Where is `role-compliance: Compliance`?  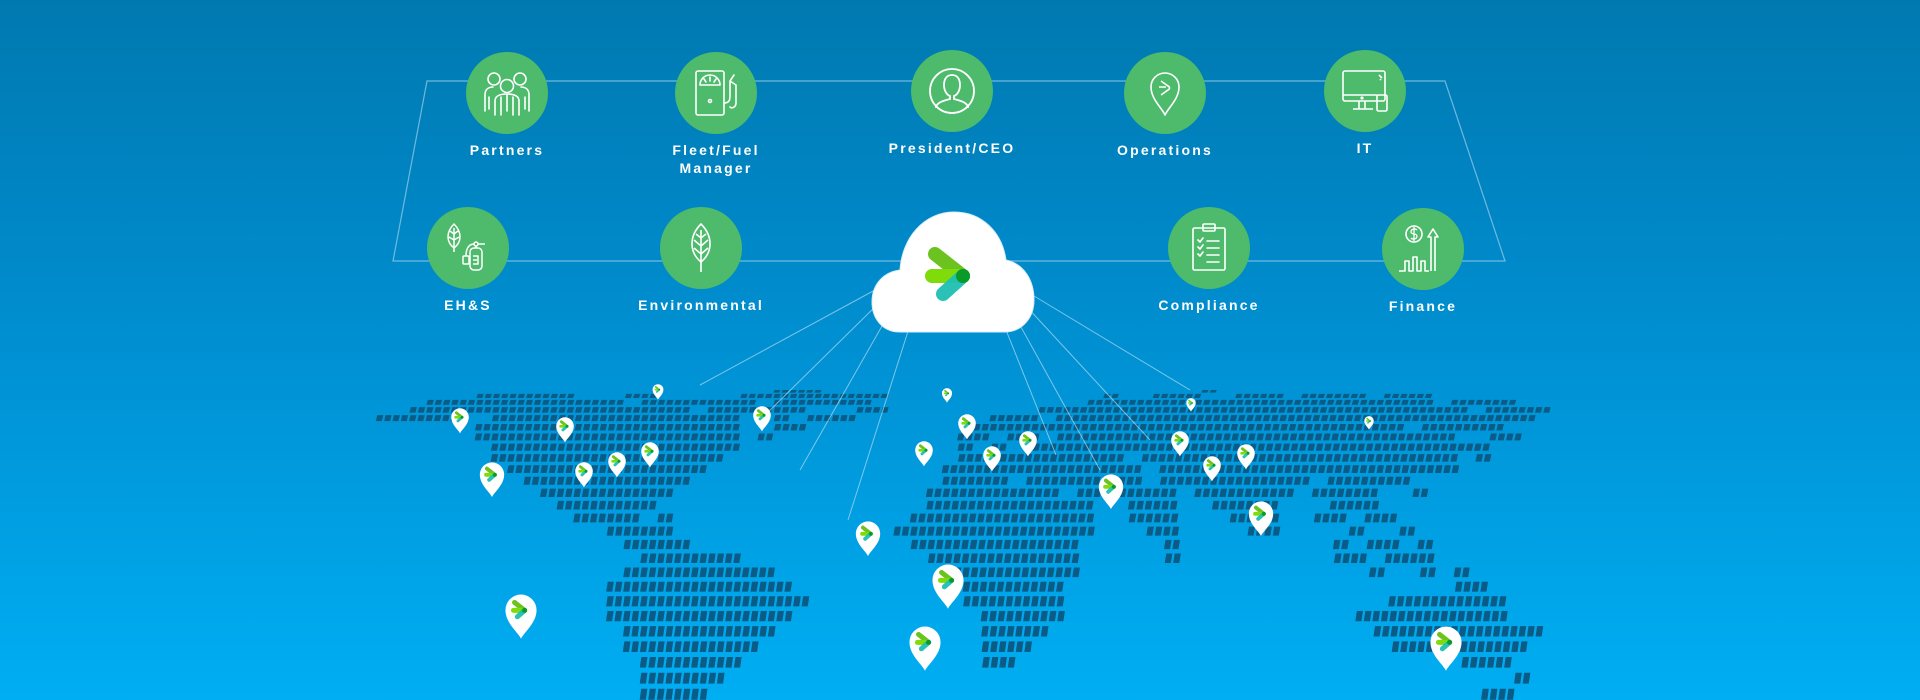
role-compliance: Compliance is located at coordinates (1209, 260).